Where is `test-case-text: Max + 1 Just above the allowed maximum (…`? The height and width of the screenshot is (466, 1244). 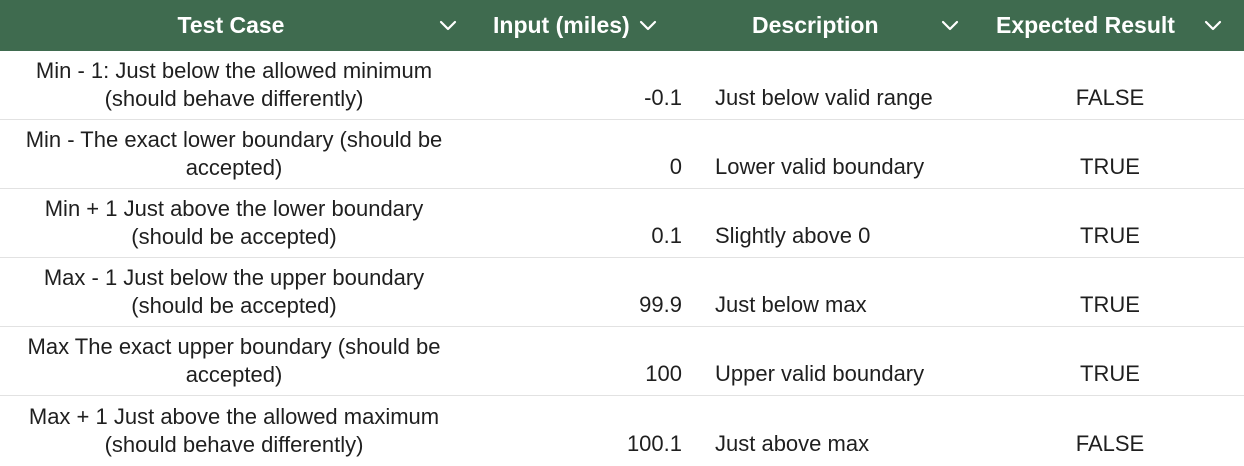
test-case-text: Max + 1 Just above the allowed maximum (… is located at coordinates (234, 430).